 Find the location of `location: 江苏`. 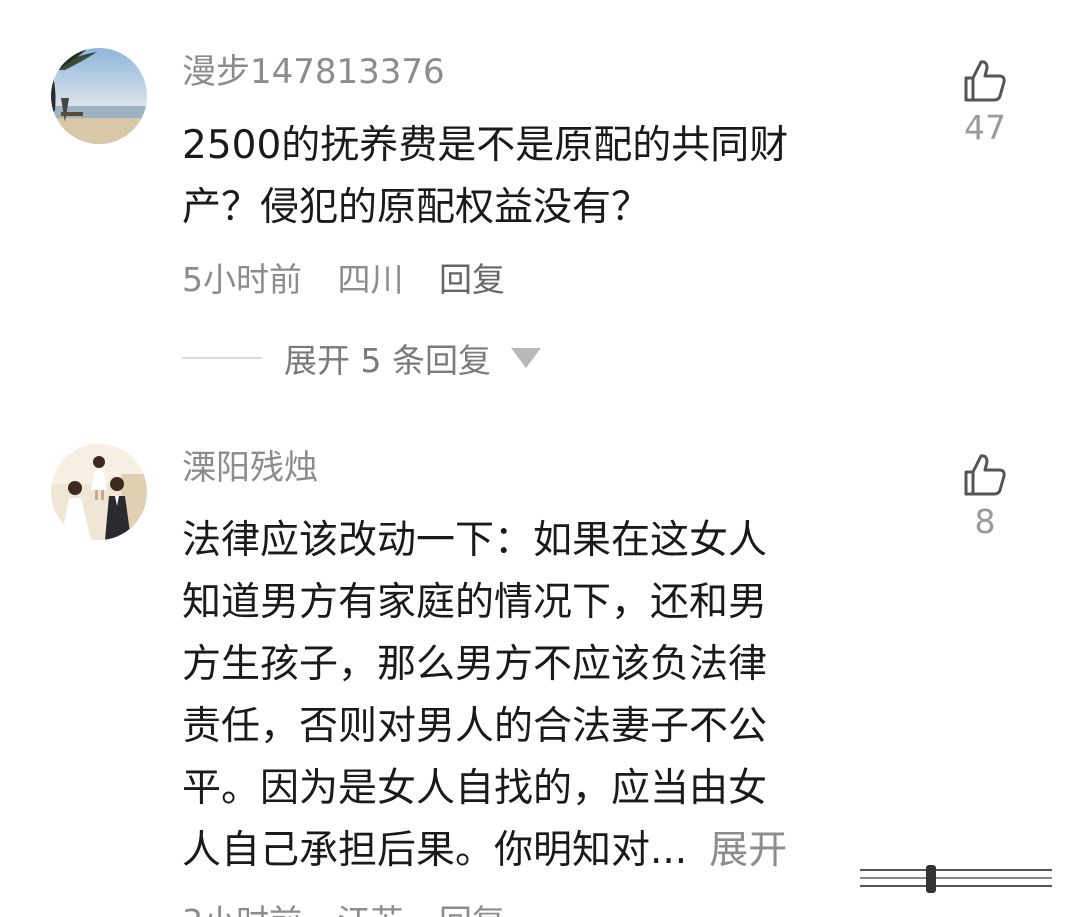

location: 江苏 is located at coordinates (371, 909).